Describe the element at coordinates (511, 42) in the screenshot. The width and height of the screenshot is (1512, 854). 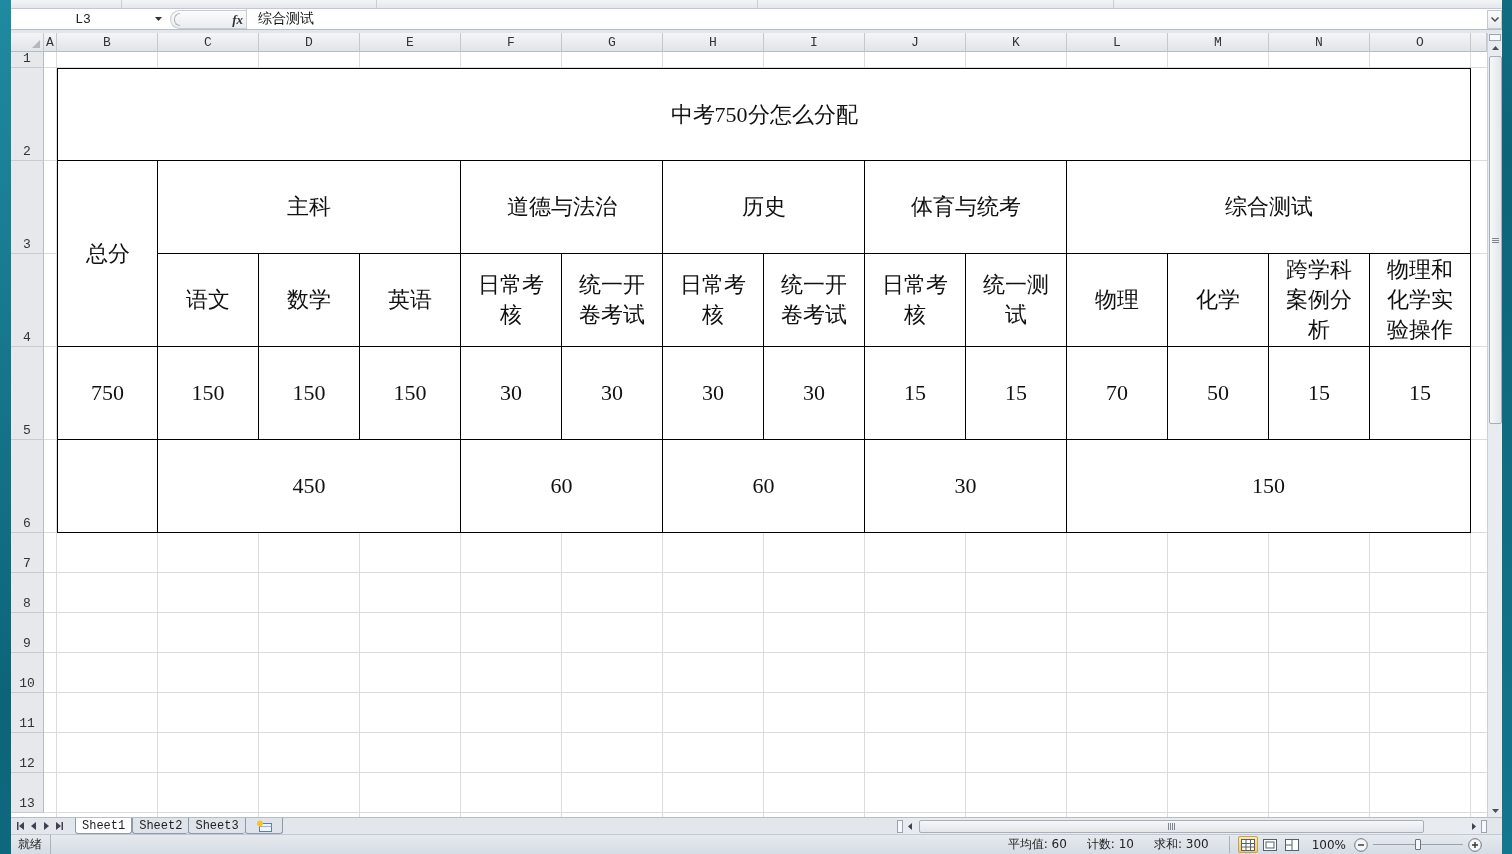
I see `column-header: F` at that location.